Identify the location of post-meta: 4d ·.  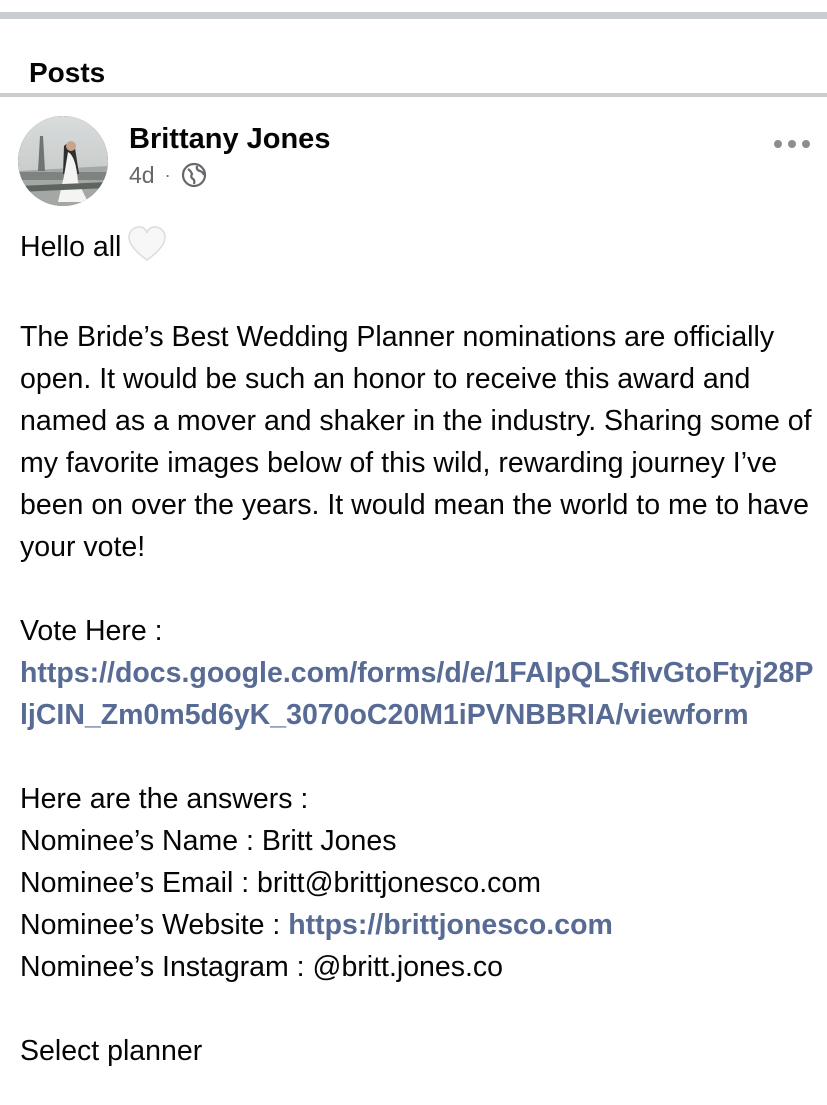
(168, 175).